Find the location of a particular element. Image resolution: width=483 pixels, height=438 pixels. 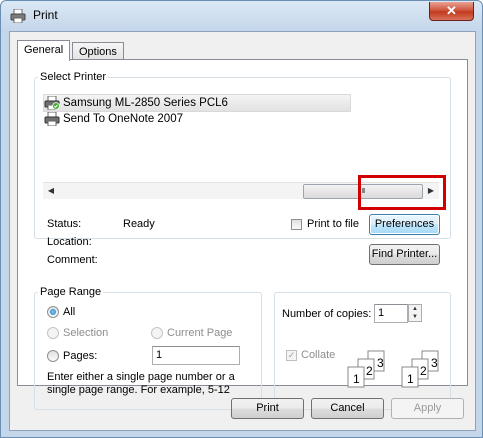

status-label: Status: is located at coordinates (64, 224).